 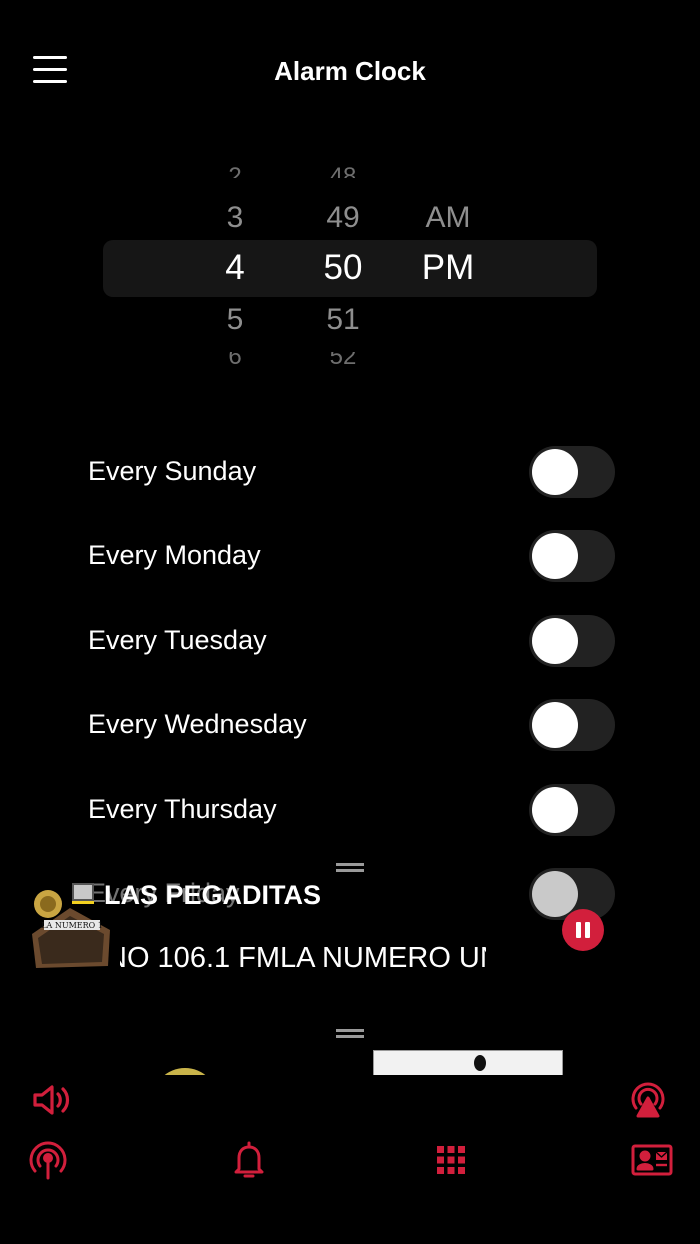 I want to click on volume-icon, so click(x=52, y=1100).